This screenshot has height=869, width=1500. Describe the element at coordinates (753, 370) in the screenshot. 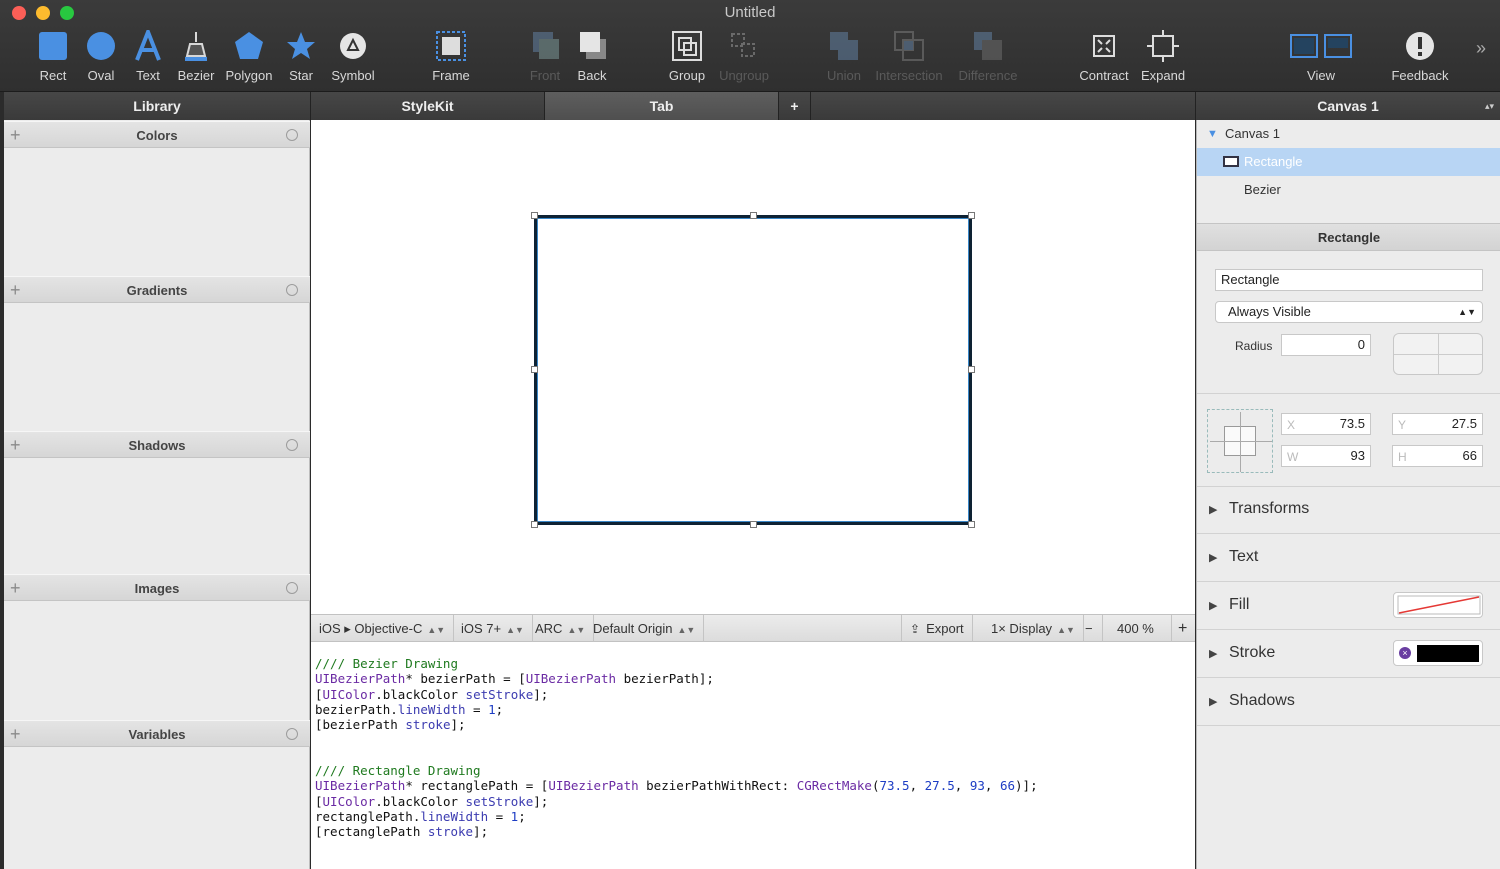

I see `rectangle-shape` at that location.